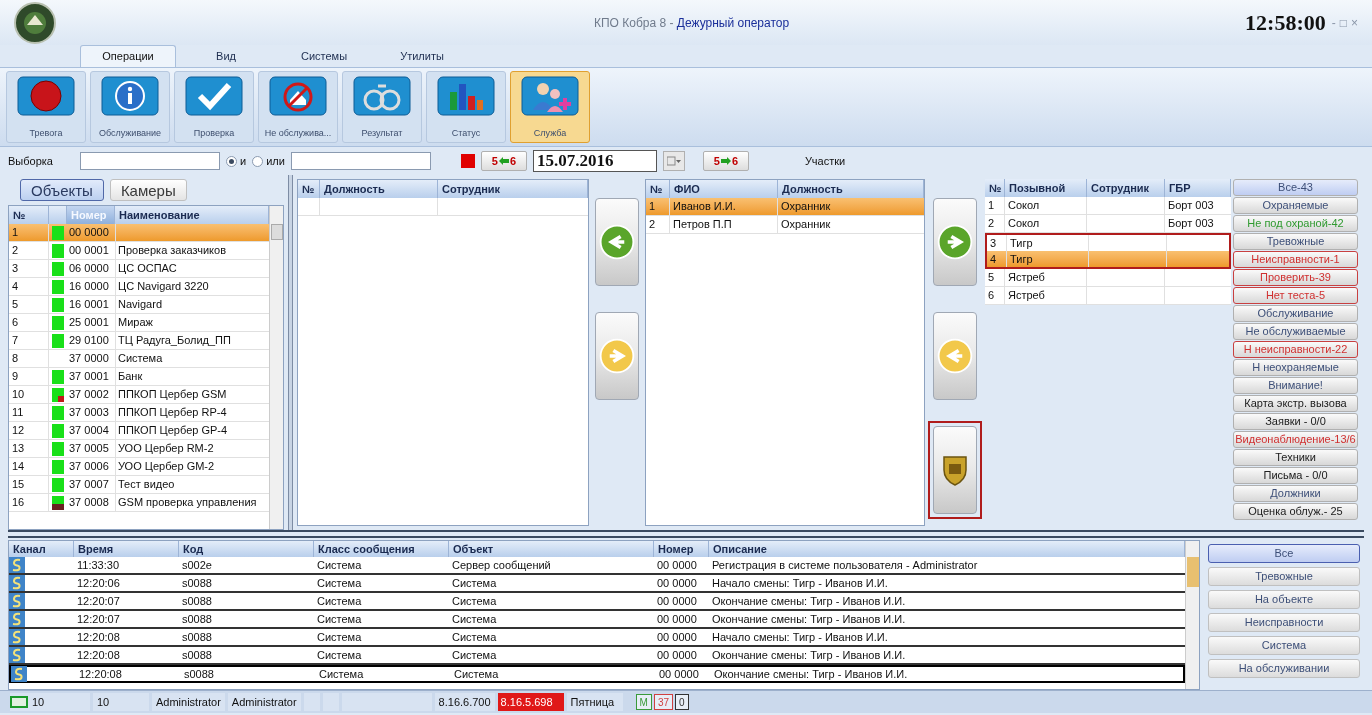 This screenshot has height=715, width=1372. What do you see at coordinates (550, 107) in the screenshot?
I see `ribbon-button: Служба` at bounding box center [550, 107].